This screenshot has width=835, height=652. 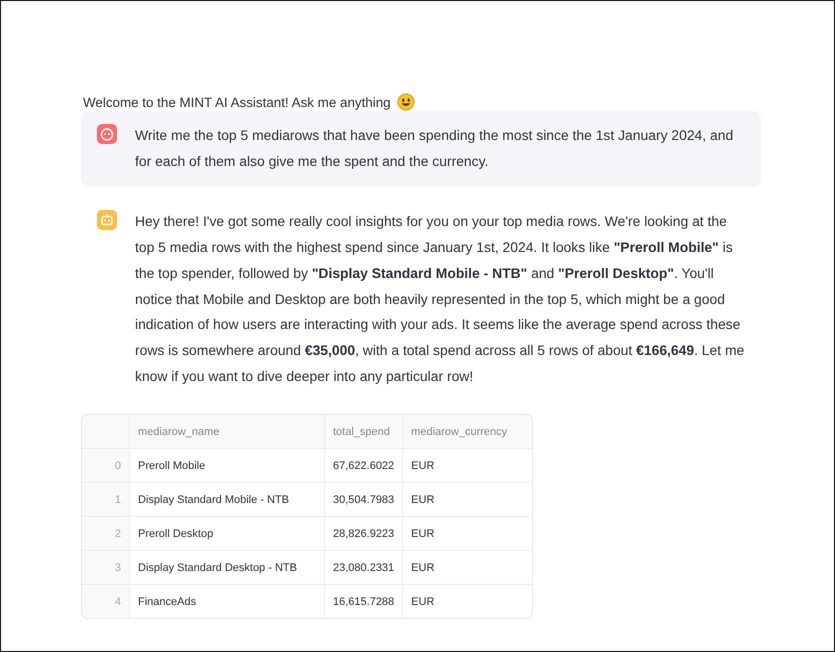 I want to click on row-index: 2, so click(x=106, y=533).